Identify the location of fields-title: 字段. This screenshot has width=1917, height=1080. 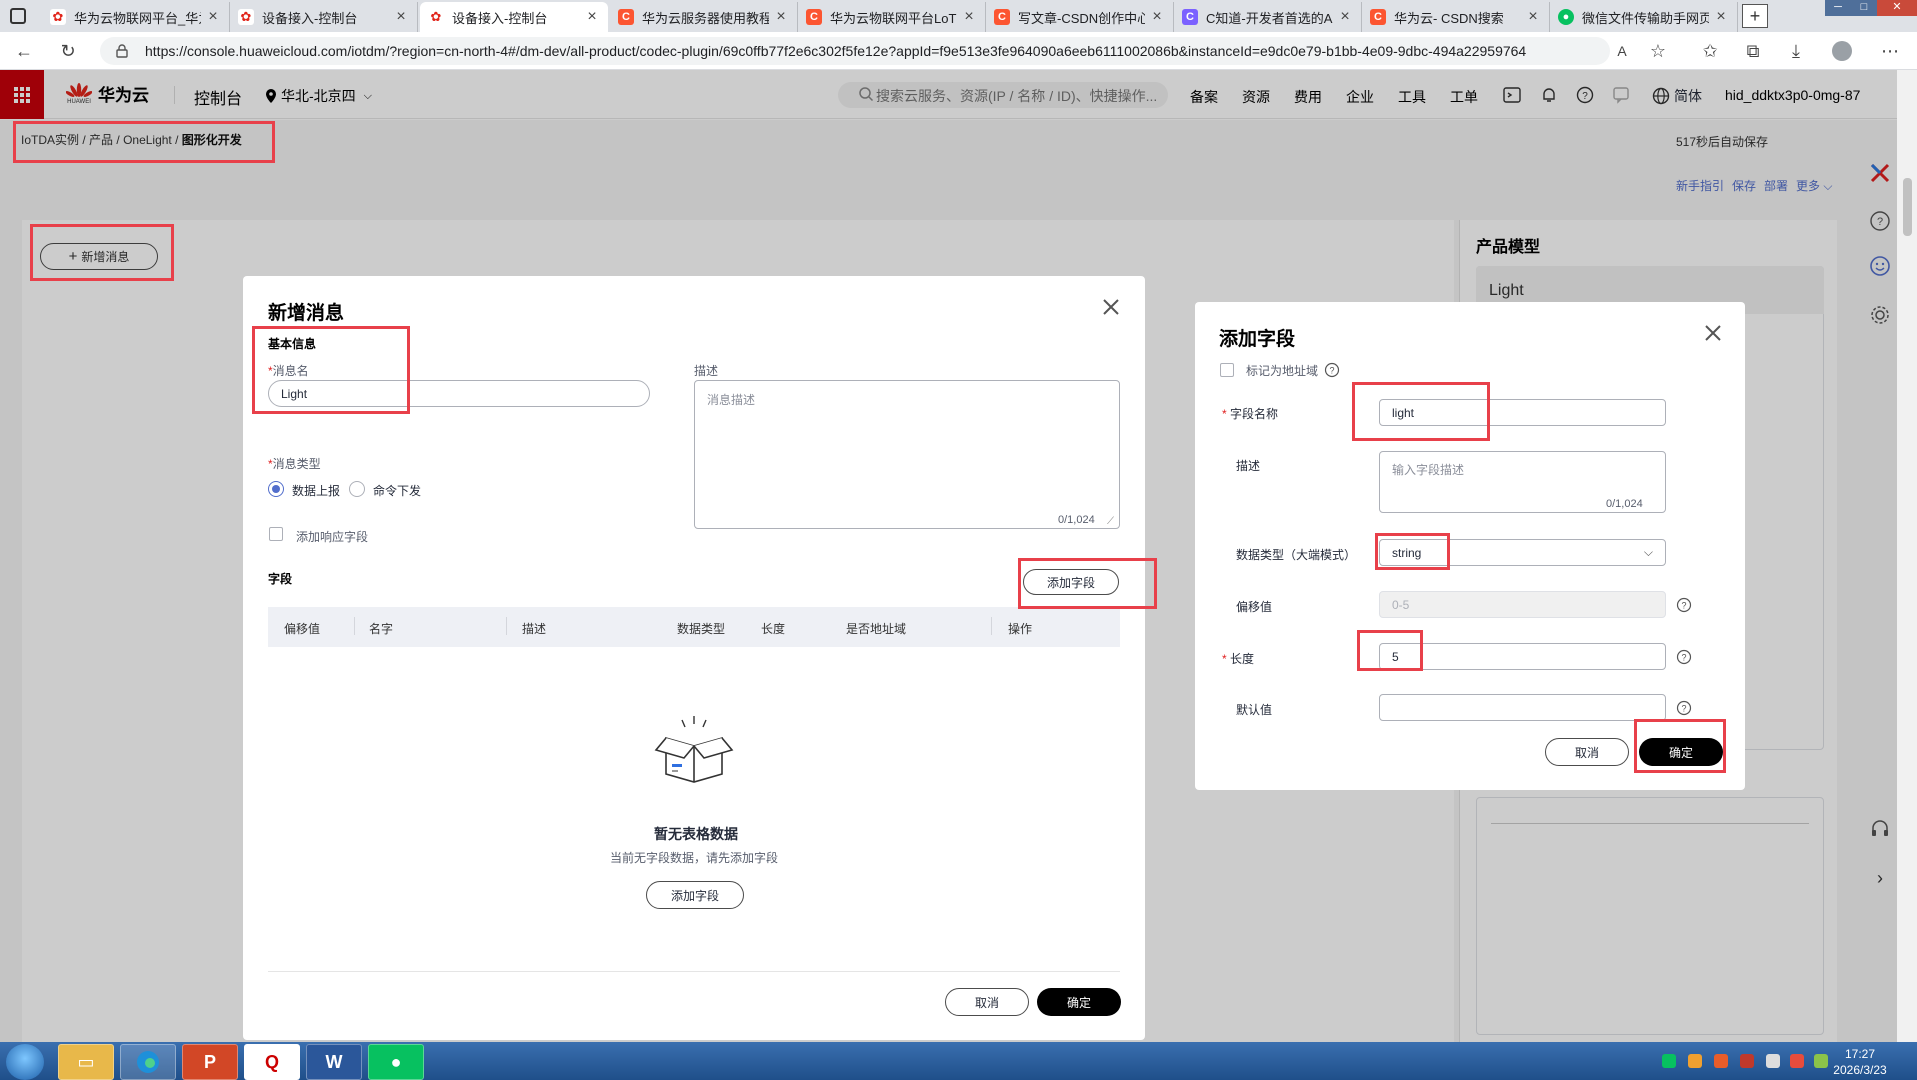
(280, 579).